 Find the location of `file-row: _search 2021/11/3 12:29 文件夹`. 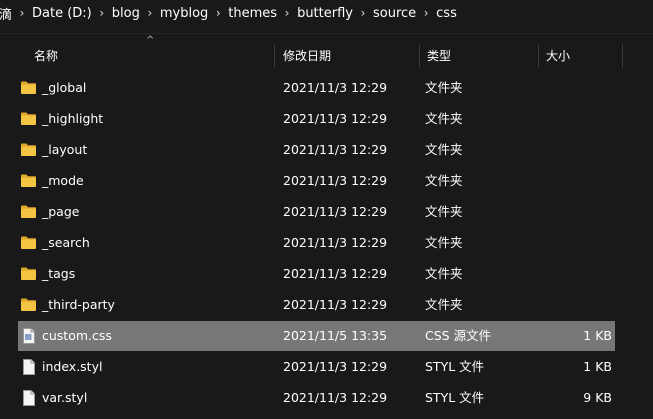

file-row: _search 2021/11/3 12:29 文件夹 is located at coordinates (316, 243).